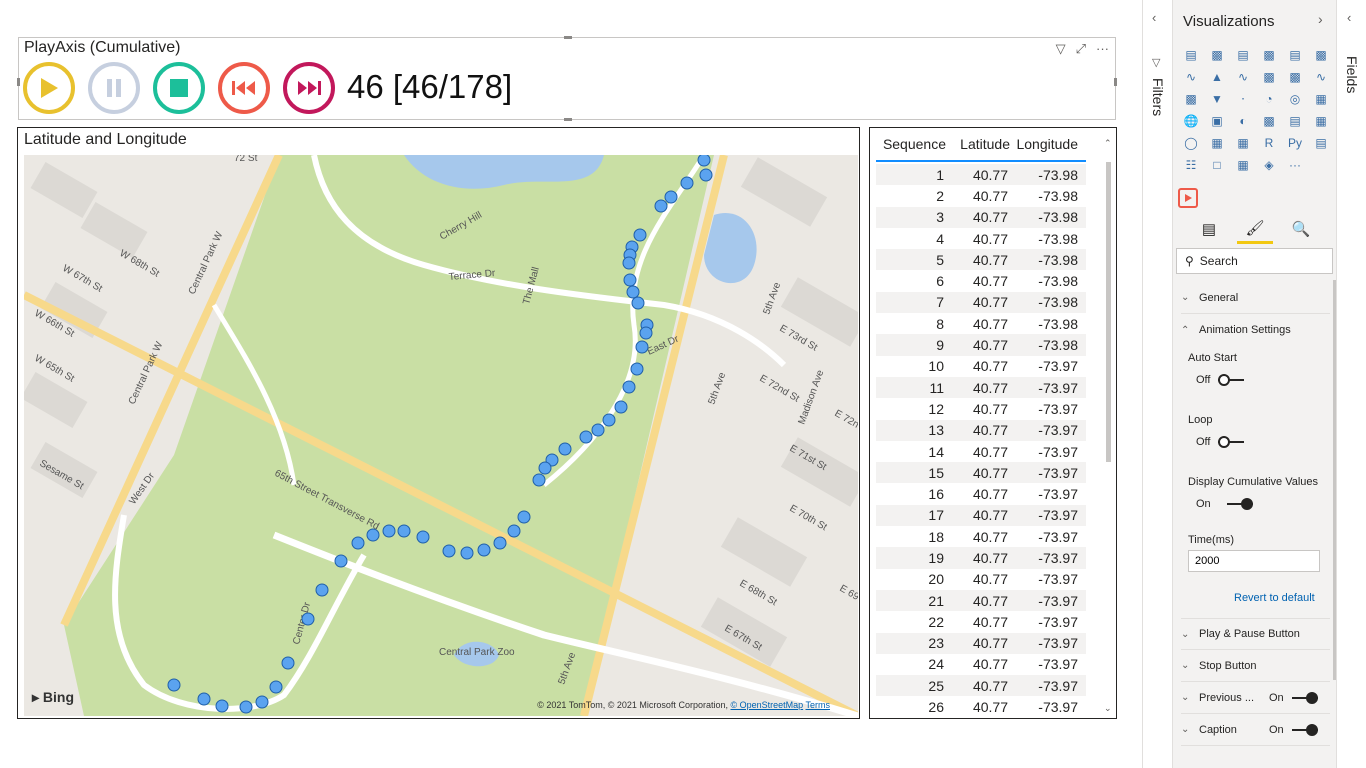  What do you see at coordinates (1352, 74) in the screenshot?
I see `fields-label: Fields` at bounding box center [1352, 74].